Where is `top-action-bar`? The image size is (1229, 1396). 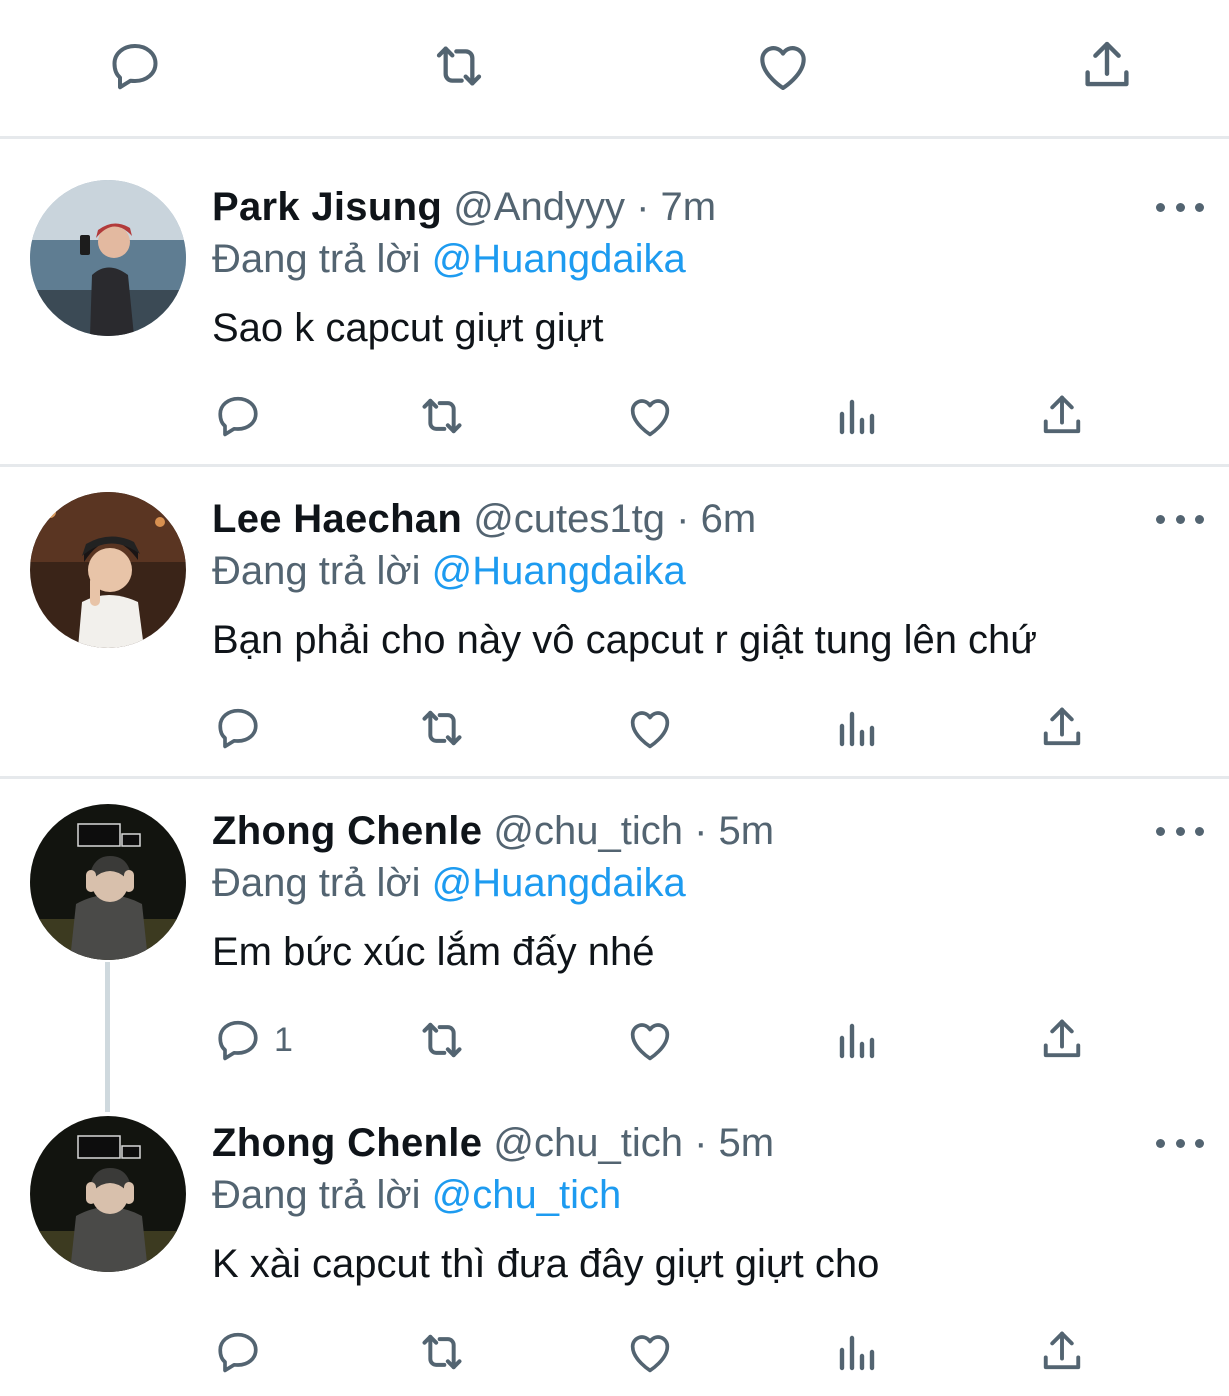
top-action-bar is located at coordinates (614, 68).